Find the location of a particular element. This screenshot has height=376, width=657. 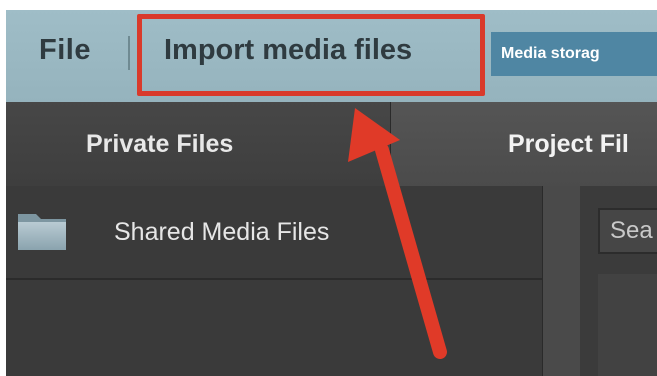

folder-icon is located at coordinates (42, 232).